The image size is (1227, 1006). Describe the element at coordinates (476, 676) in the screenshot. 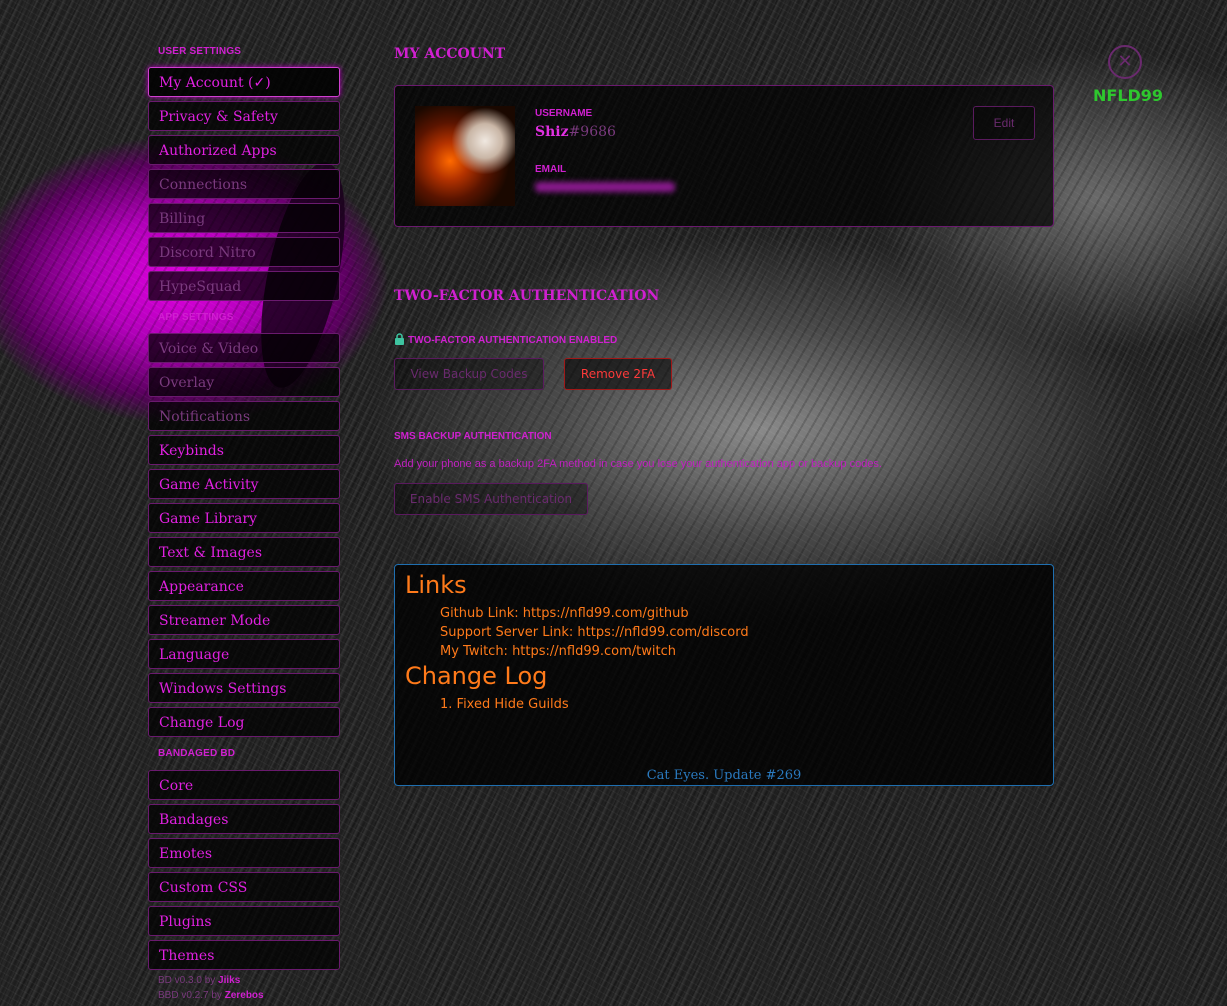

I see `changelog-heading: Change Log` at that location.